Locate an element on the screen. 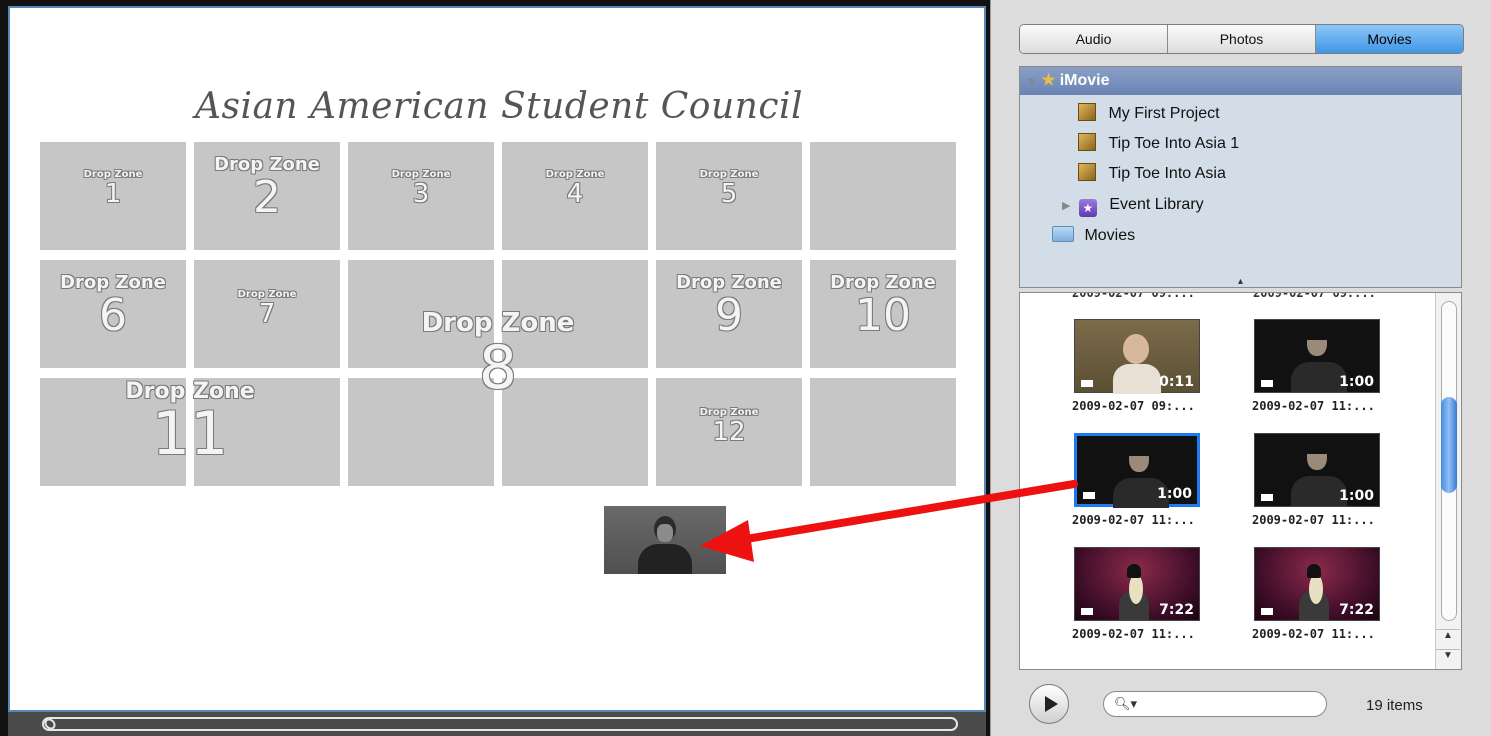  drop-zone-number: 1 is located at coordinates (113, 193).